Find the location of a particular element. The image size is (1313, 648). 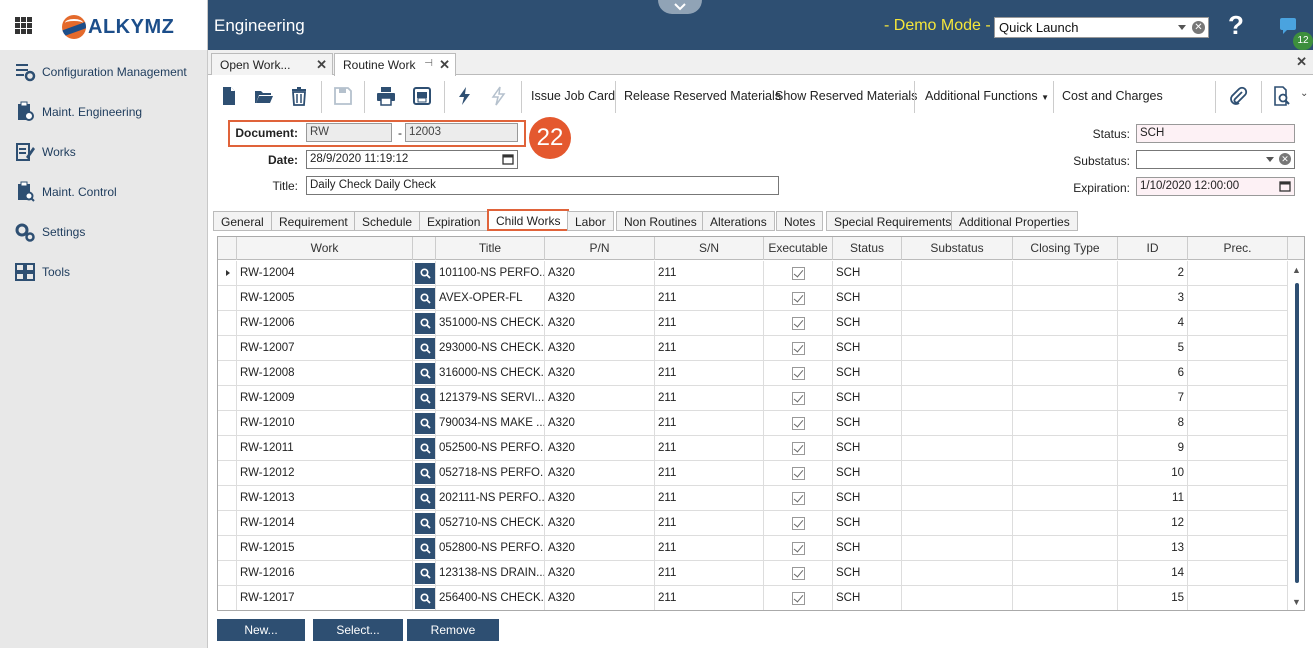

column-header-id: ID is located at coordinates (1153, 248).